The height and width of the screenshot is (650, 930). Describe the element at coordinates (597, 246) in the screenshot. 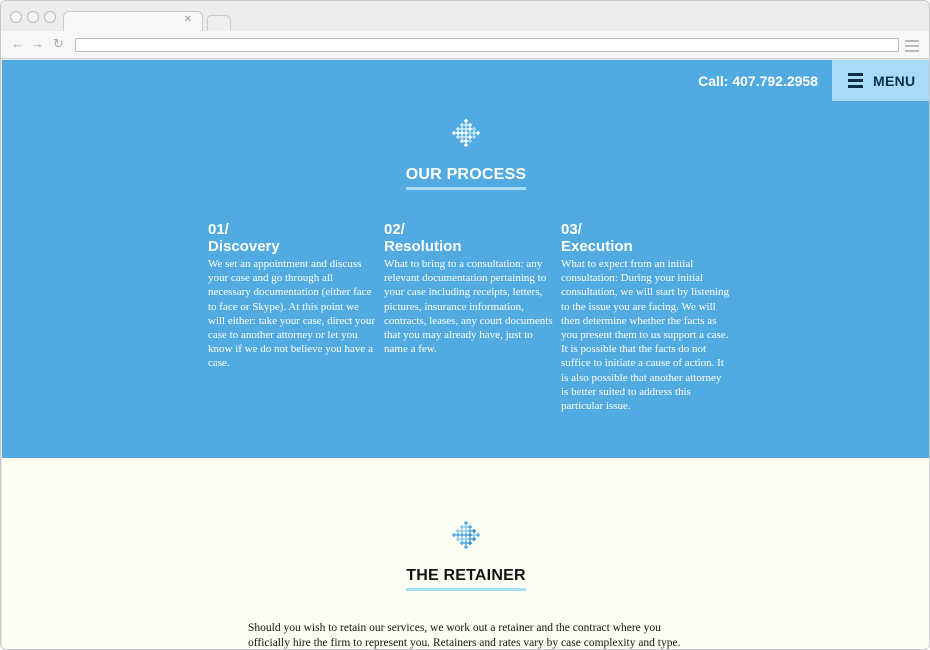

I see `step-name: Execution` at that location.